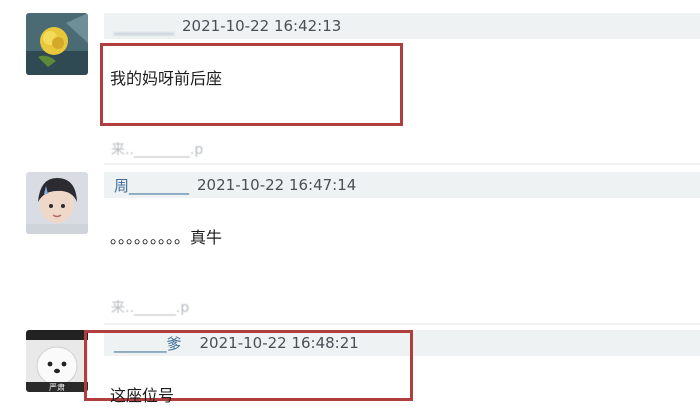 This screenshot has width=700, height=413. What do you see at coordinates (157, 150) in the screenshot?
I see `comment-source: 来..________.p` at bounding box center [157, 150].